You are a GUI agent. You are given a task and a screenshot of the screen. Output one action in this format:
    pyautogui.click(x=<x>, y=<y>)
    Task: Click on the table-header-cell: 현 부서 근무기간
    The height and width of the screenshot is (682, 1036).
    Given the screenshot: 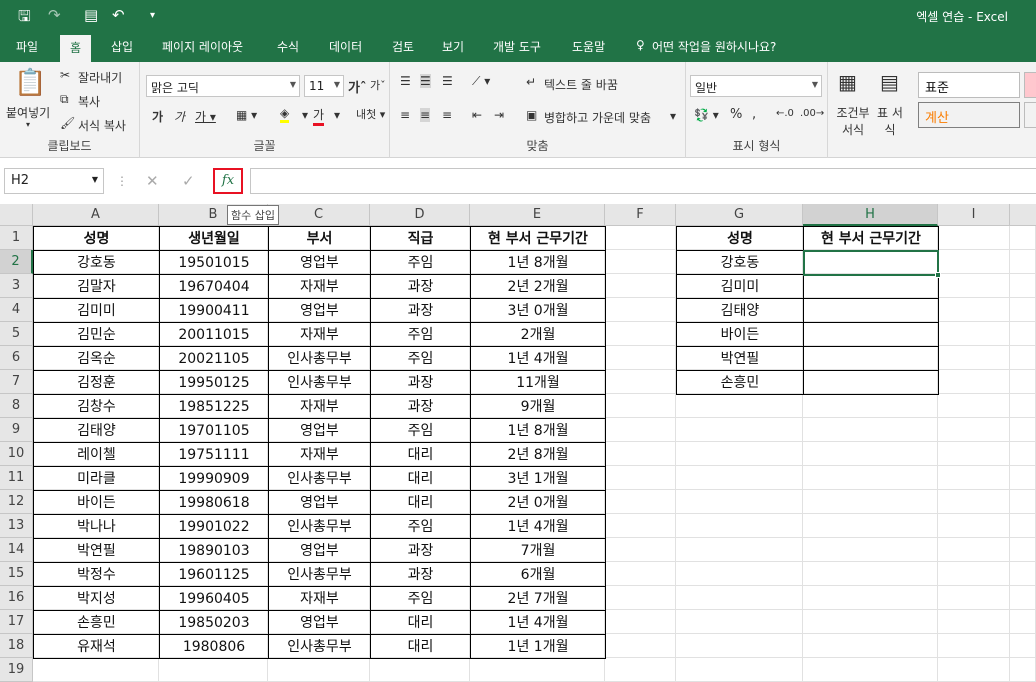 What is the action you would take?
    pyautogui.click(x=538, y=238)
    